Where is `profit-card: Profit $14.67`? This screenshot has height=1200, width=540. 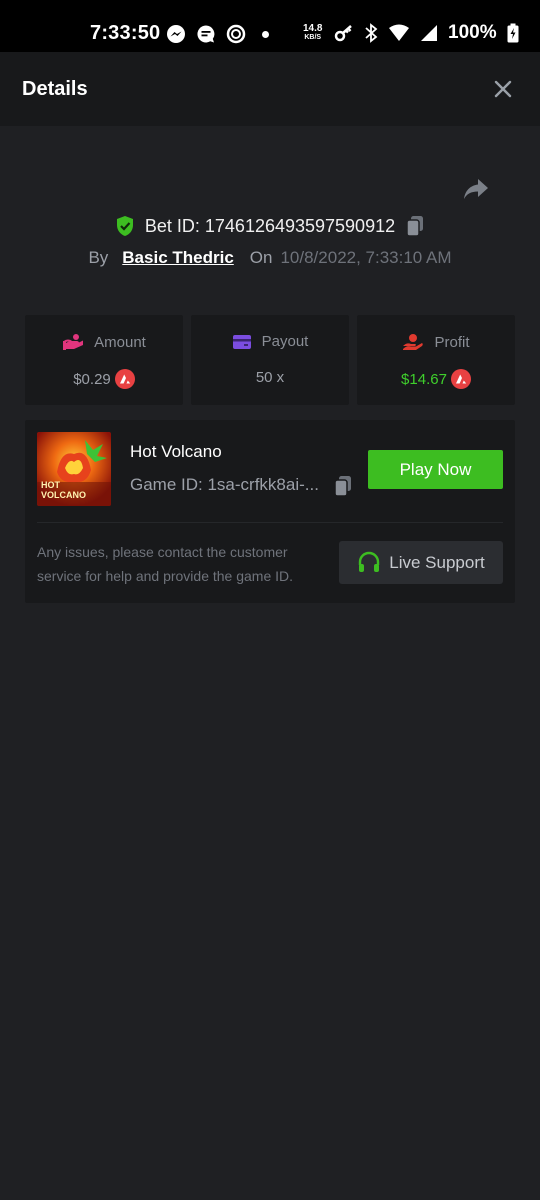 profit-card: Profit $14.67 is located at coordinates (436, 360).